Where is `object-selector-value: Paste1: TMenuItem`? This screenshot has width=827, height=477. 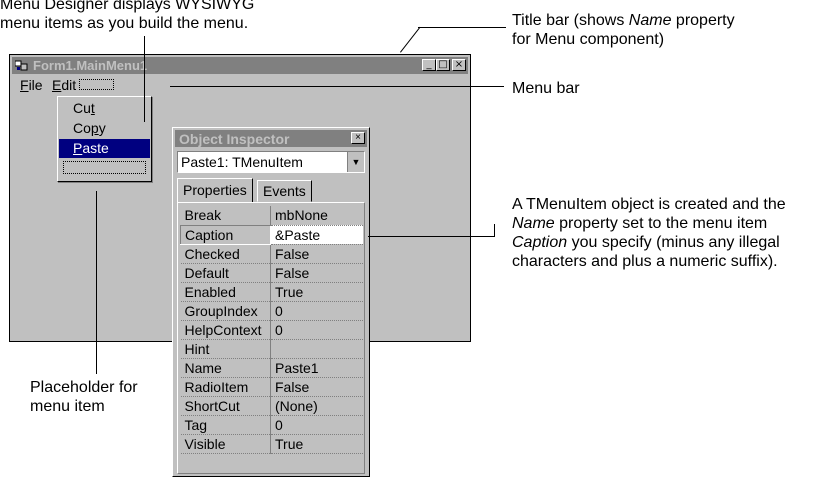 object-selector-value: Paste1: TMenuItem is located at coordinates (242, 162).